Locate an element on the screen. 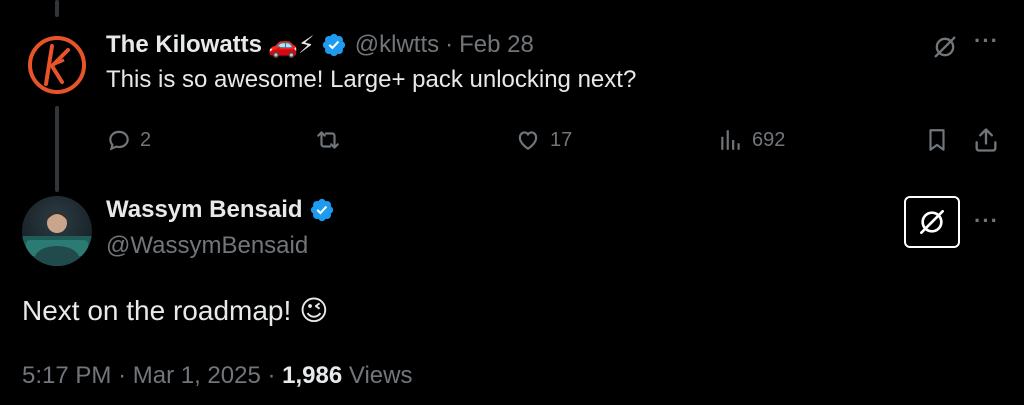 Image resolution: width=1024 pixels, height=405 pixels. repost-icon is located at coordinates (328, 140).